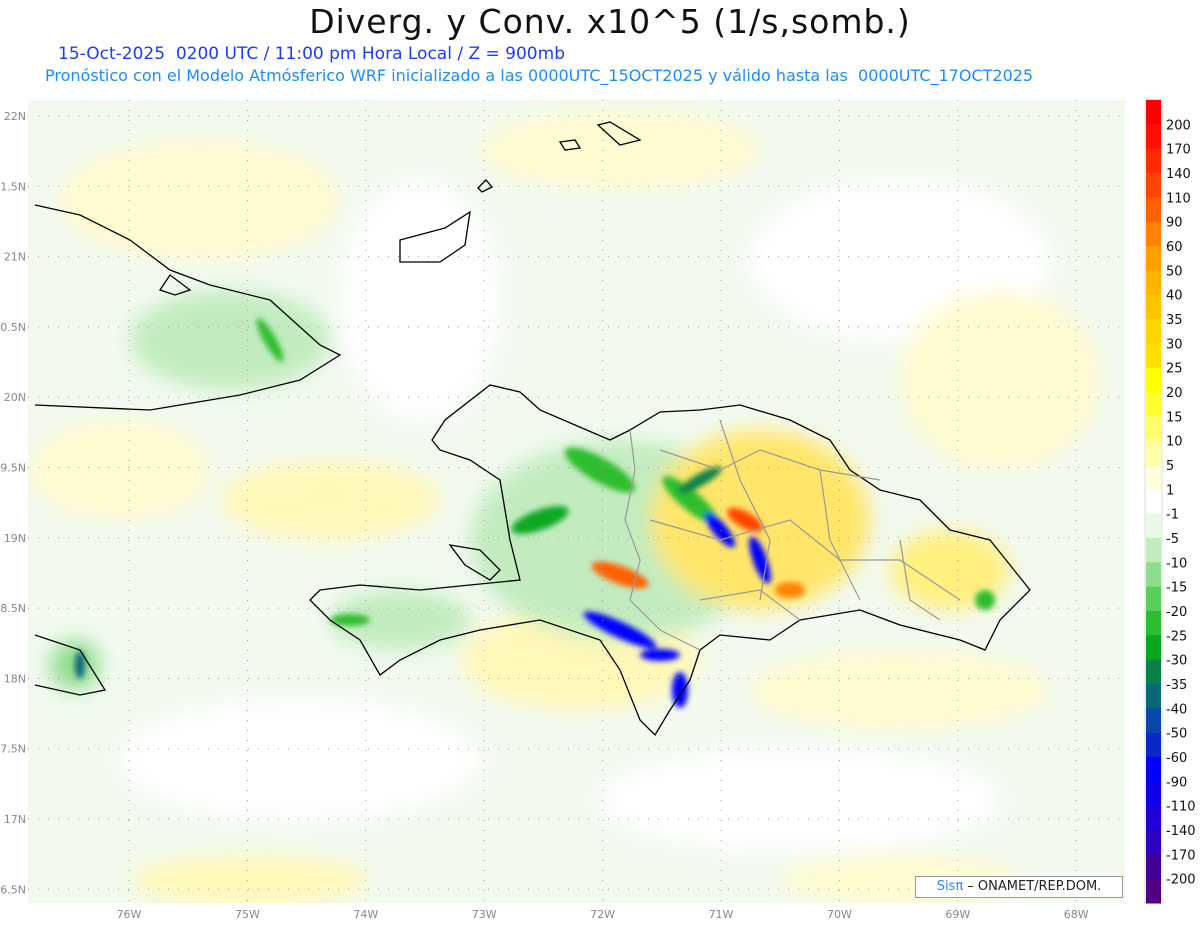 This screenshot has width=1200, height=927. I want to click on colorbar-label: 60, so click(1174, 247).